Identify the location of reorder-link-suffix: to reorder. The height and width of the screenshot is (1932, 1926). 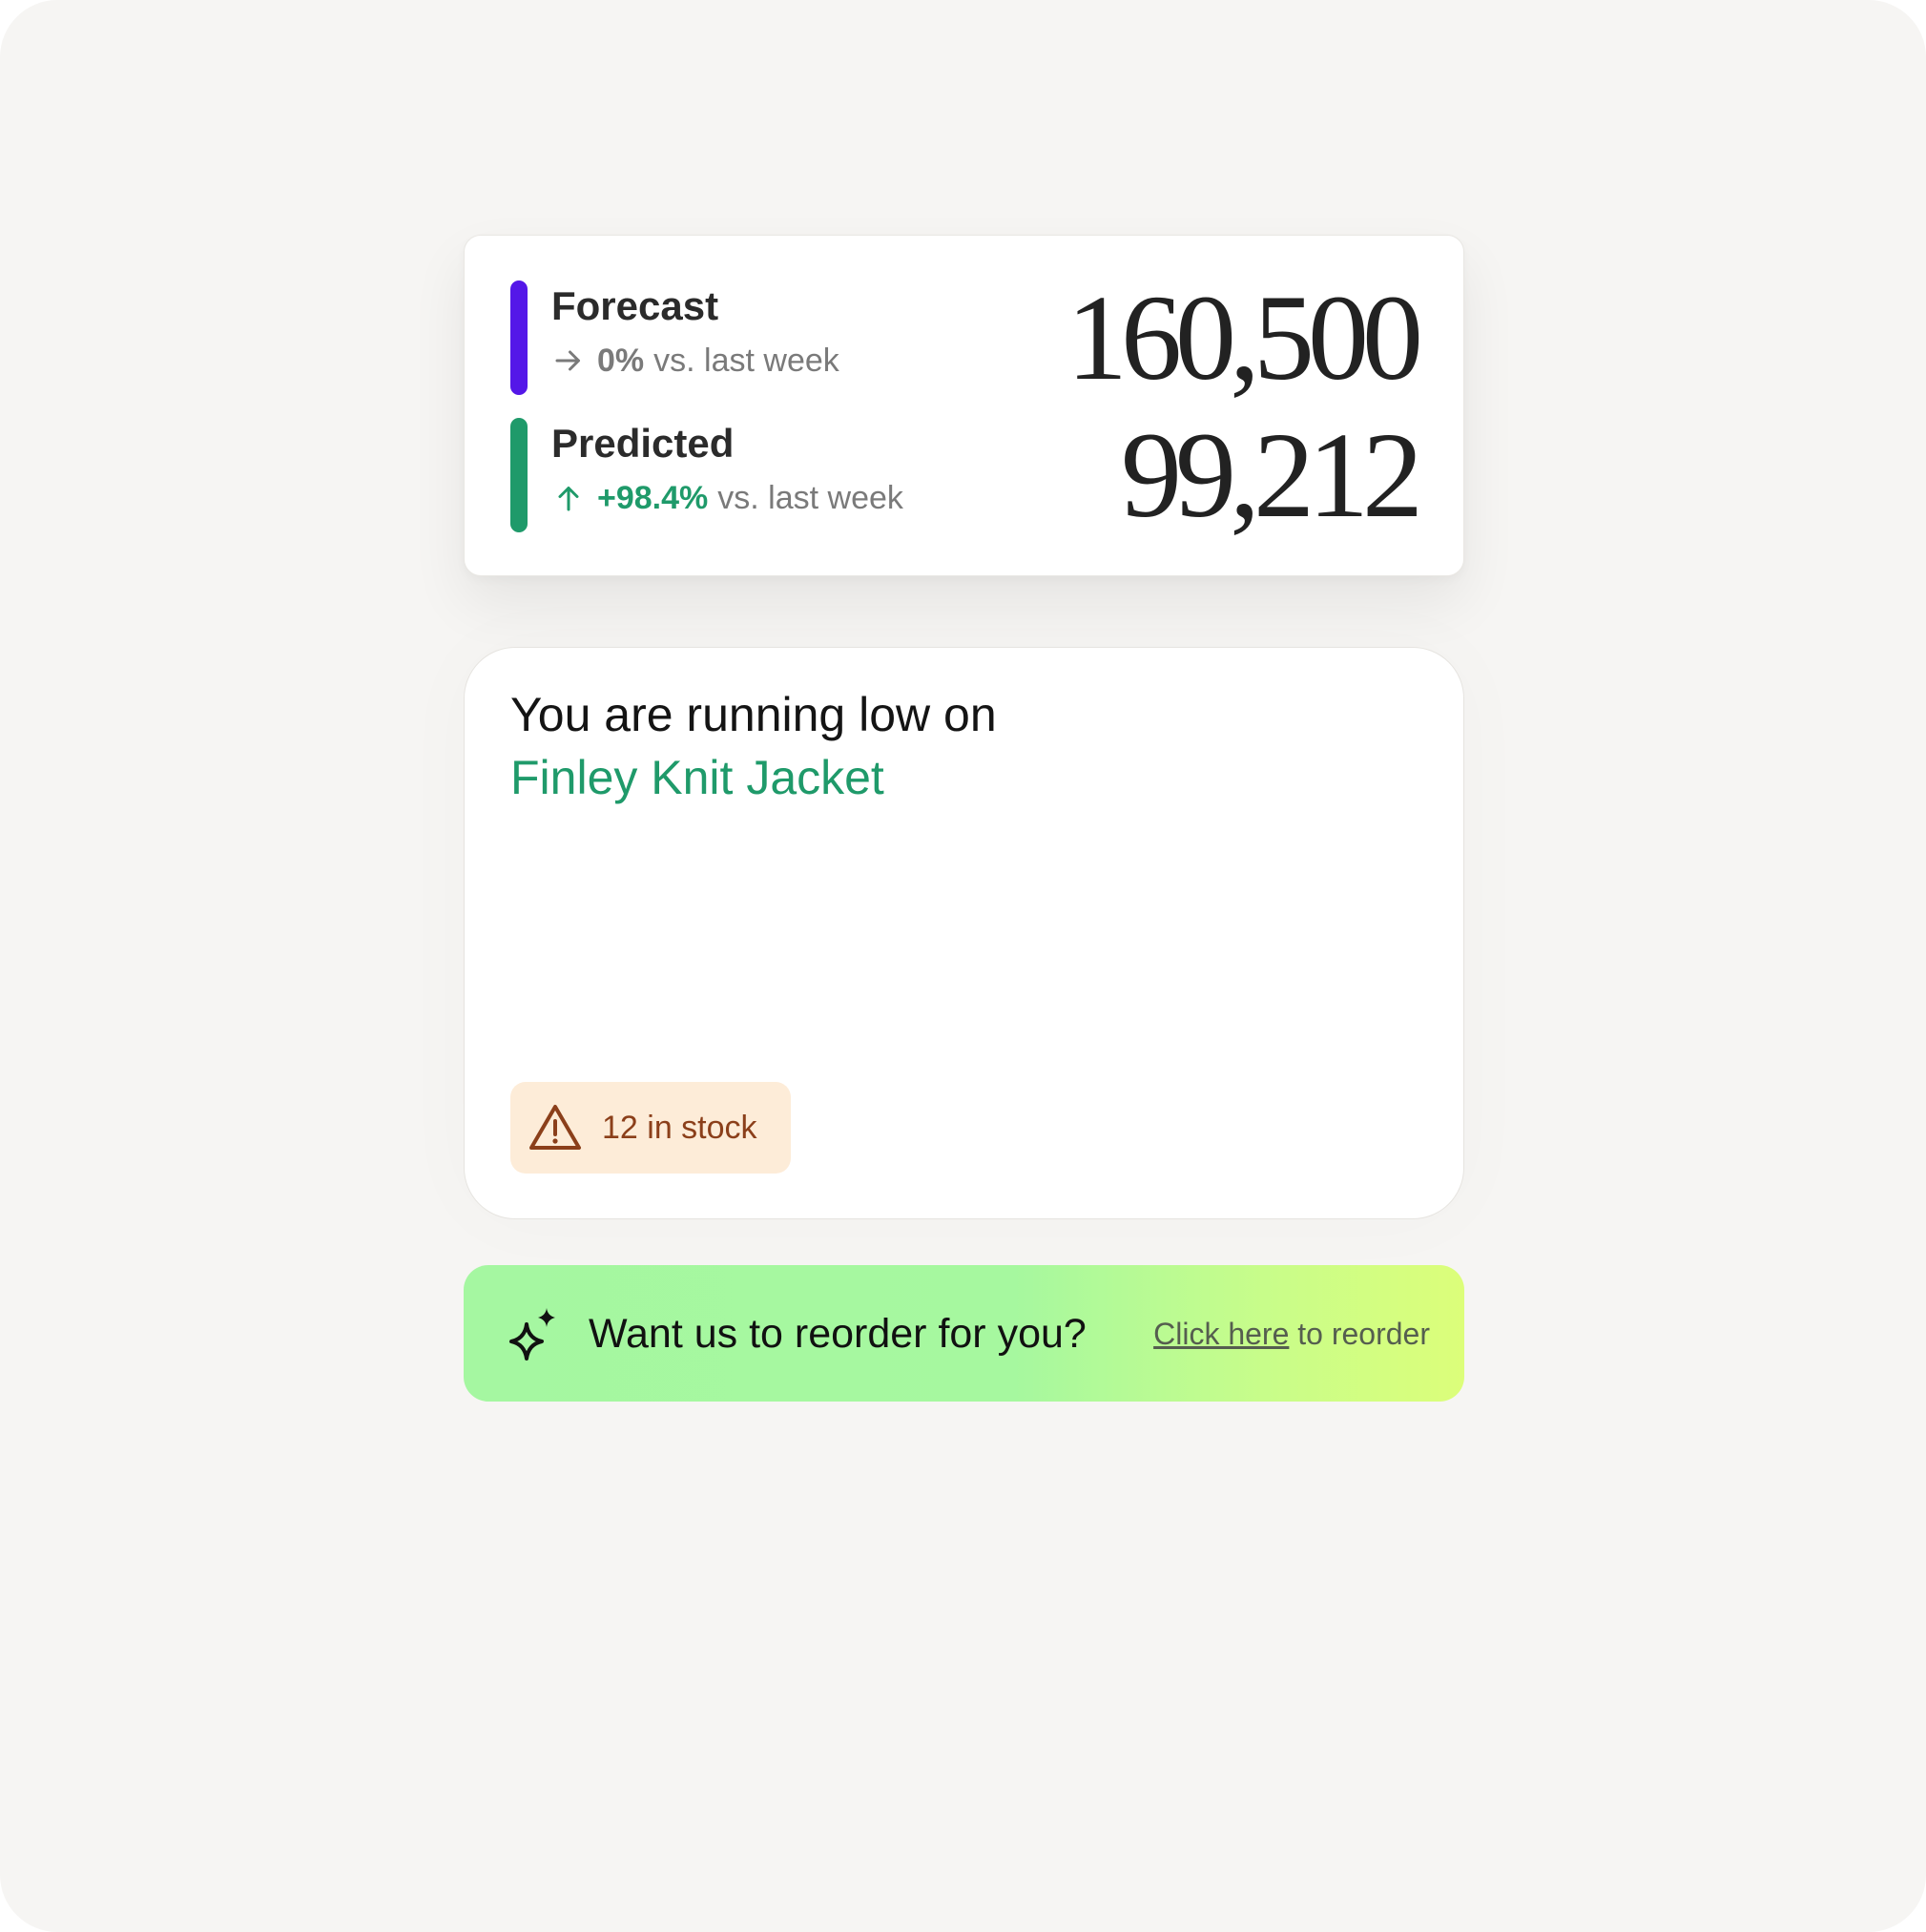
(1360, 1334).